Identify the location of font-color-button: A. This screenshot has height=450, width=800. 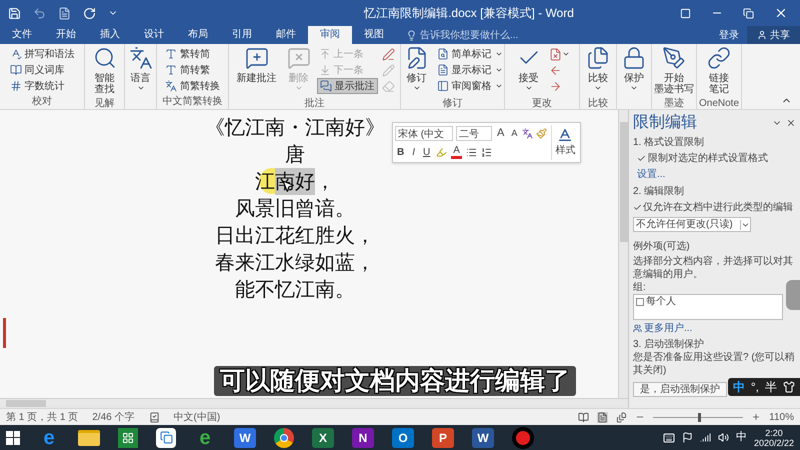
(456, 152).